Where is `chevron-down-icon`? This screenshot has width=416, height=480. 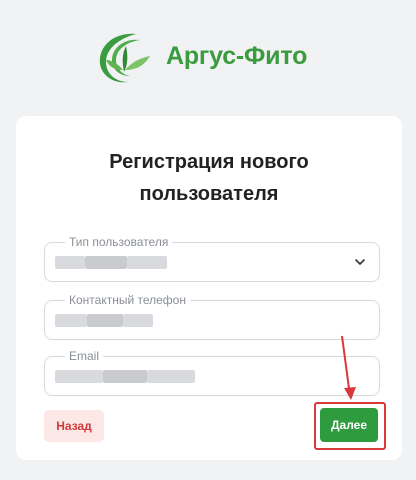 chevron-down-icon is located at coordinates (360, 262).